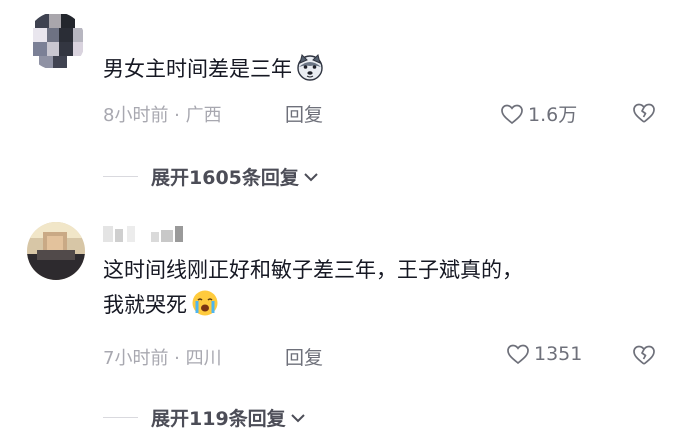 This screenshot has width=682, height=434. I want to click on comment-meta: 7小时前 · 四川, so click(162, 358).